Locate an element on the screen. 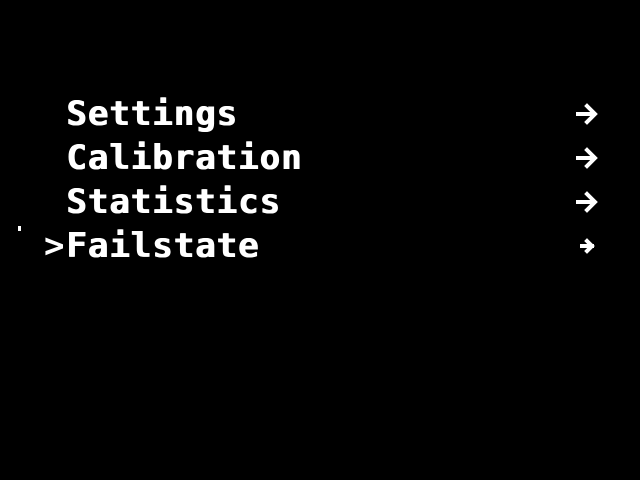 The height and width of the screenshot is (480, 640). menu-item-settings: Settings is located at coordinates (336, 114).